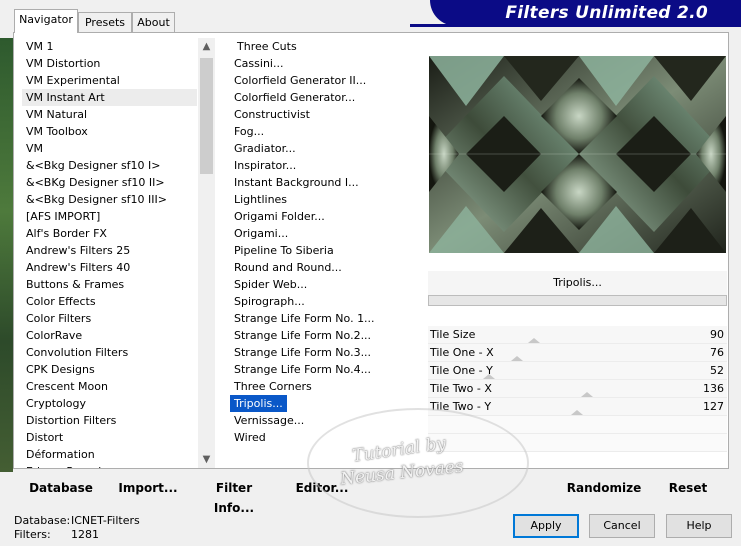 The width and height of the screenshot is (741, 546). Describe the element at coordinates (206, 459) in the screenshot. I see `scroll-down-icon: ▼` at that location.